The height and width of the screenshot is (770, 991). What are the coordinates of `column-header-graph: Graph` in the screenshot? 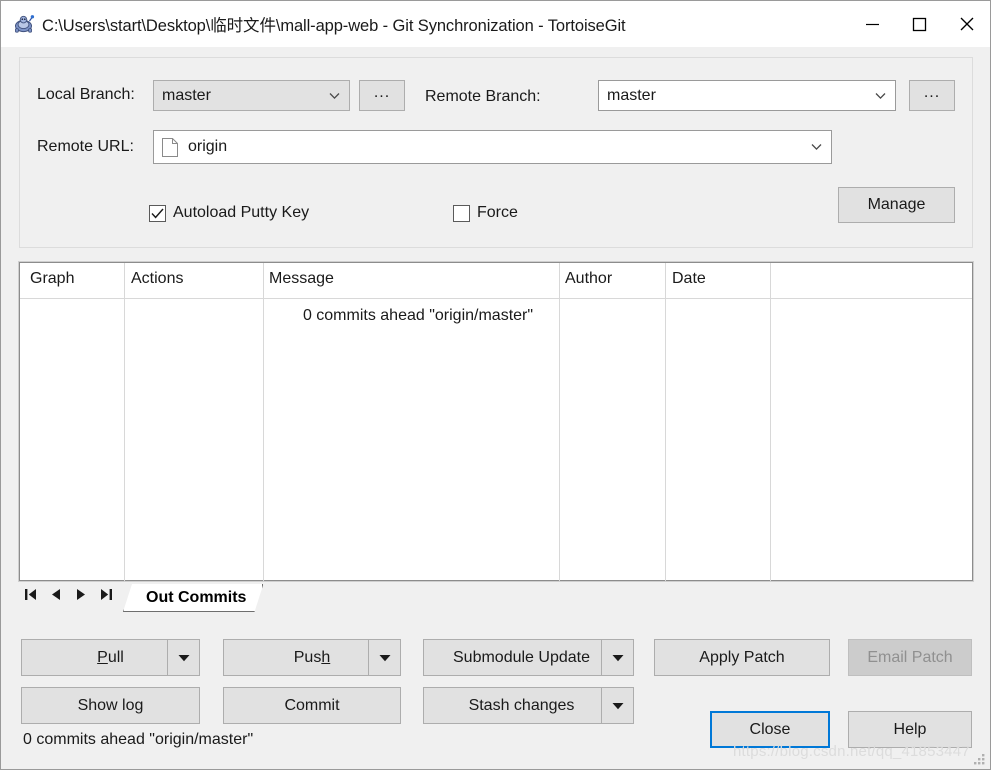 It's located at (52, 279).